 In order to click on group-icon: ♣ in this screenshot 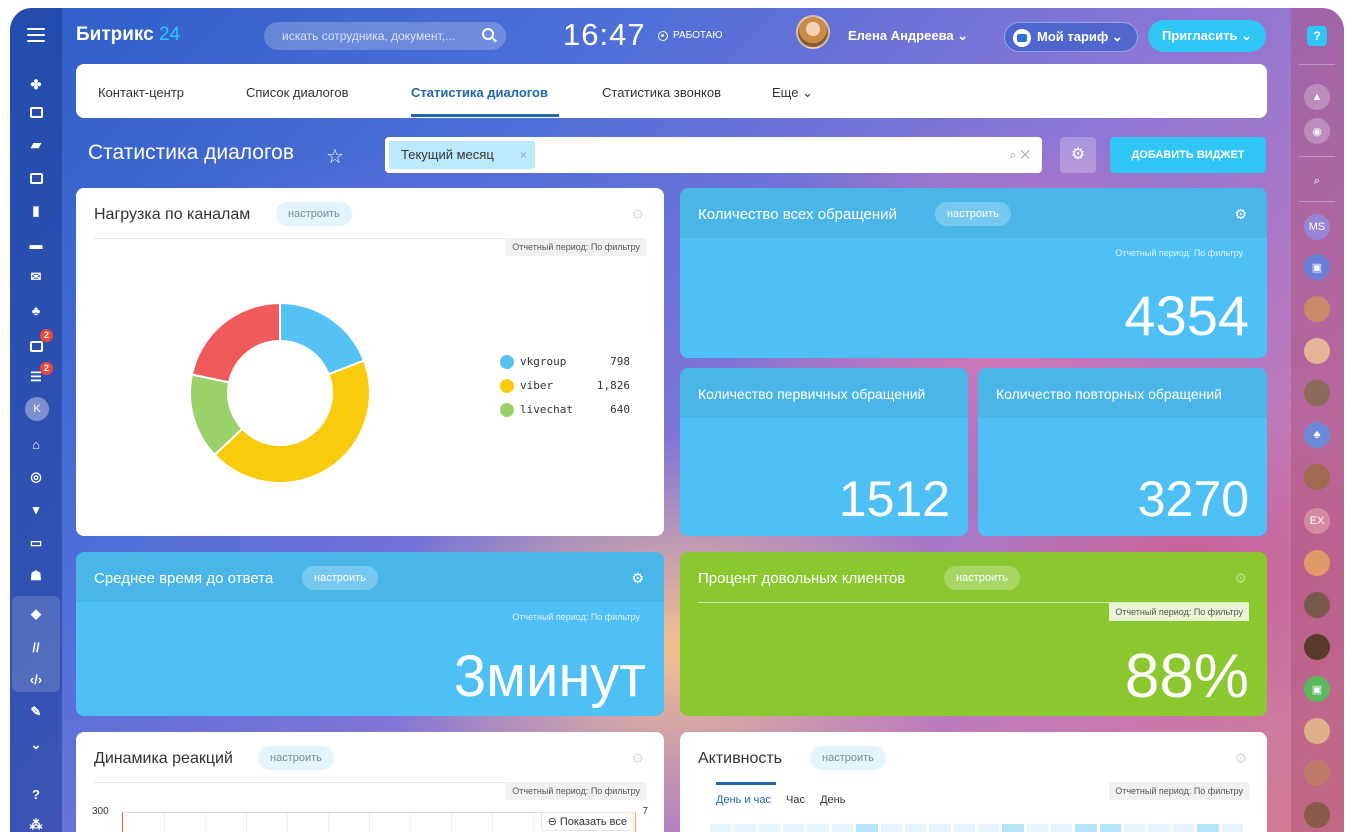, I will do `click(1317, 435)`.